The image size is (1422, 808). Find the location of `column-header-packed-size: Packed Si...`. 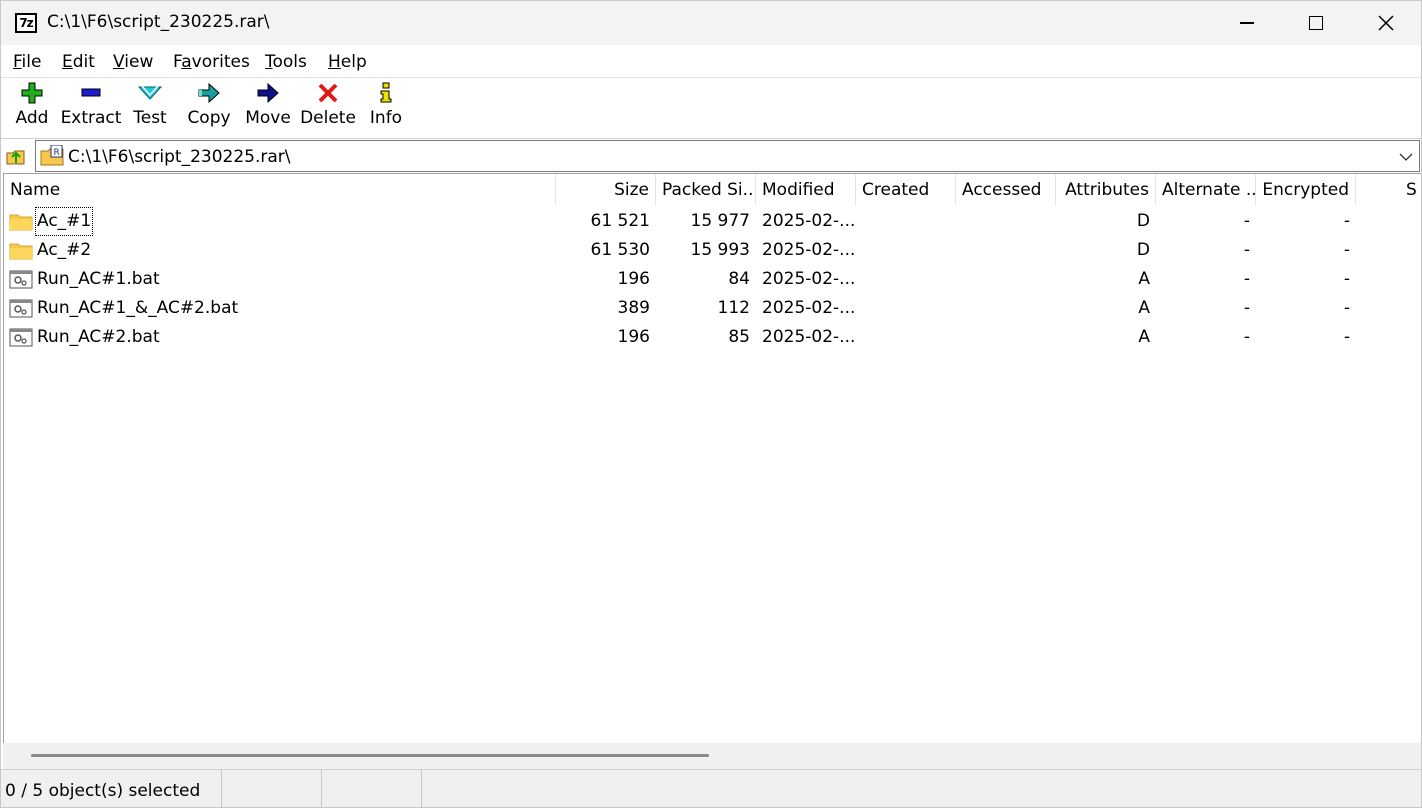

column-header-packed-size: Packed Si... is located at coordinates (706, 190).